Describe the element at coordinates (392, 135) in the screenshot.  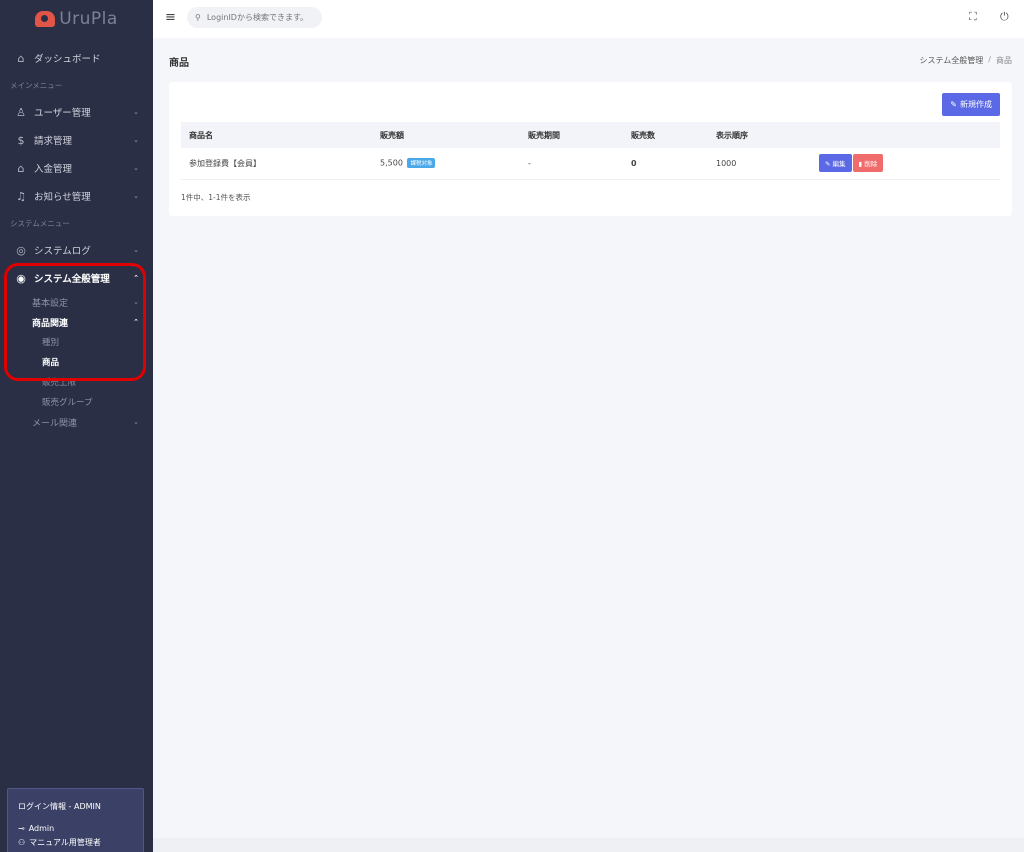
I see `column-header-price: 販売額` at that location.